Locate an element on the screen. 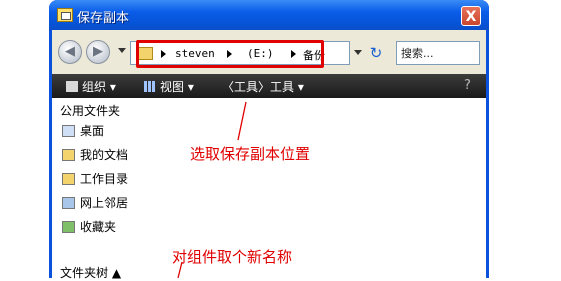 This screenshot has height=281, width=561. annotation-select-location: 选取保存副本位置 is located at coordinates (250, 154).